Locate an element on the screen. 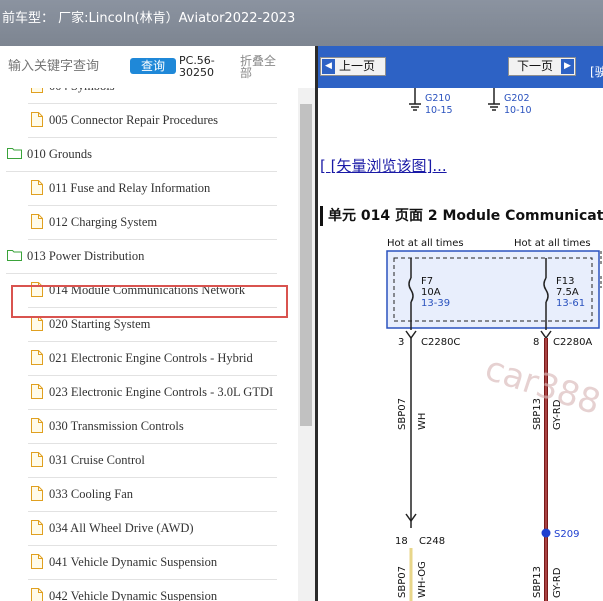 Image resolution: width=603 pixels, height=601 pixels. circuit-color: GY-RD is located at coordinates (557, 582).